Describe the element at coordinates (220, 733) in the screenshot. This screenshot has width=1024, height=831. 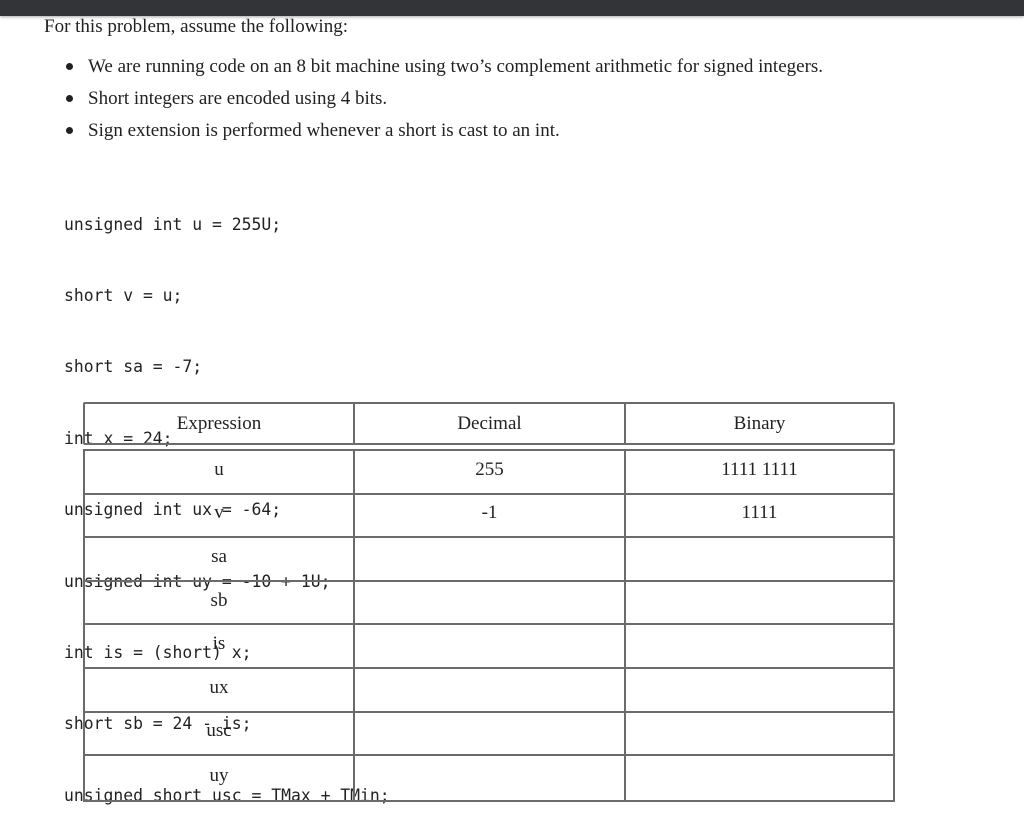
I see `expression-cell: usc` at that location.